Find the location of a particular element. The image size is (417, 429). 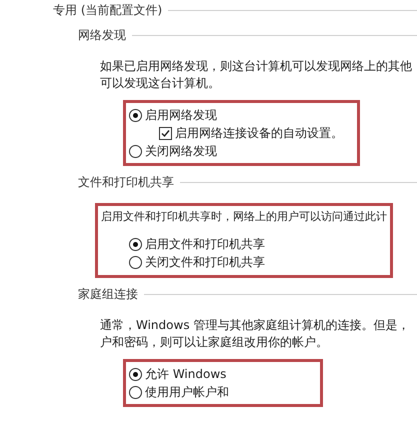

checkbox is located at coordinates (165, 133).